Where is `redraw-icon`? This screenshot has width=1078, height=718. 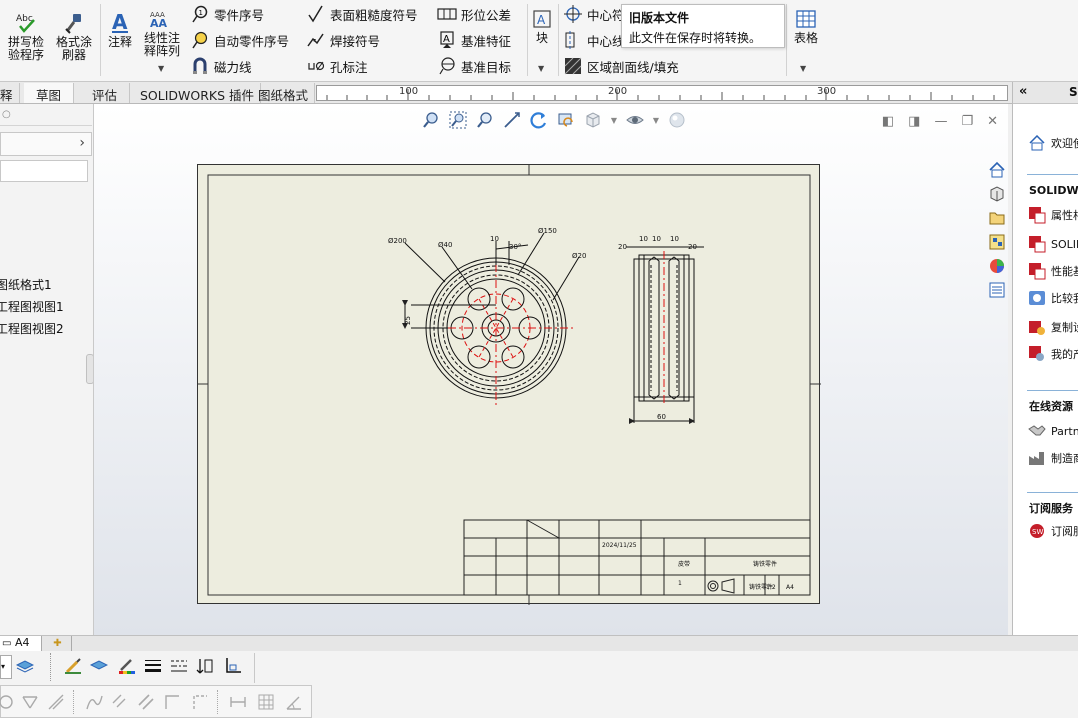 redraw-icon is located at coordinates (566, 120).